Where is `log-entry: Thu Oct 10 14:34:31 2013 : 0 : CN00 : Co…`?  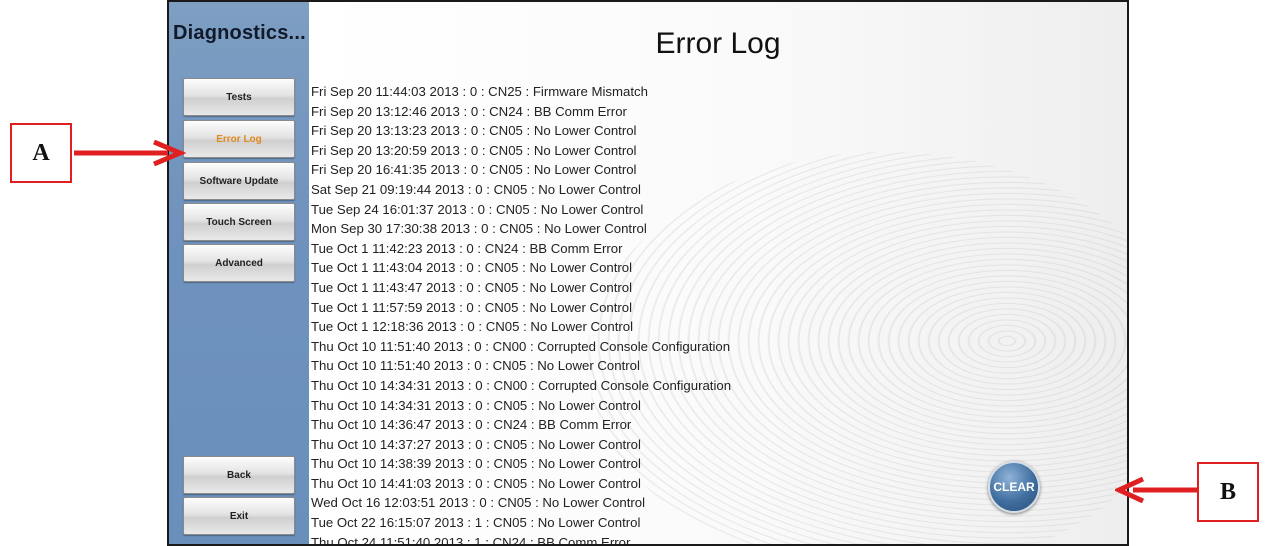
log-entry: Thu Oct 10 14:34:31 2013 : 0 : CN00 : Co… is located at coordinates (521, 385).